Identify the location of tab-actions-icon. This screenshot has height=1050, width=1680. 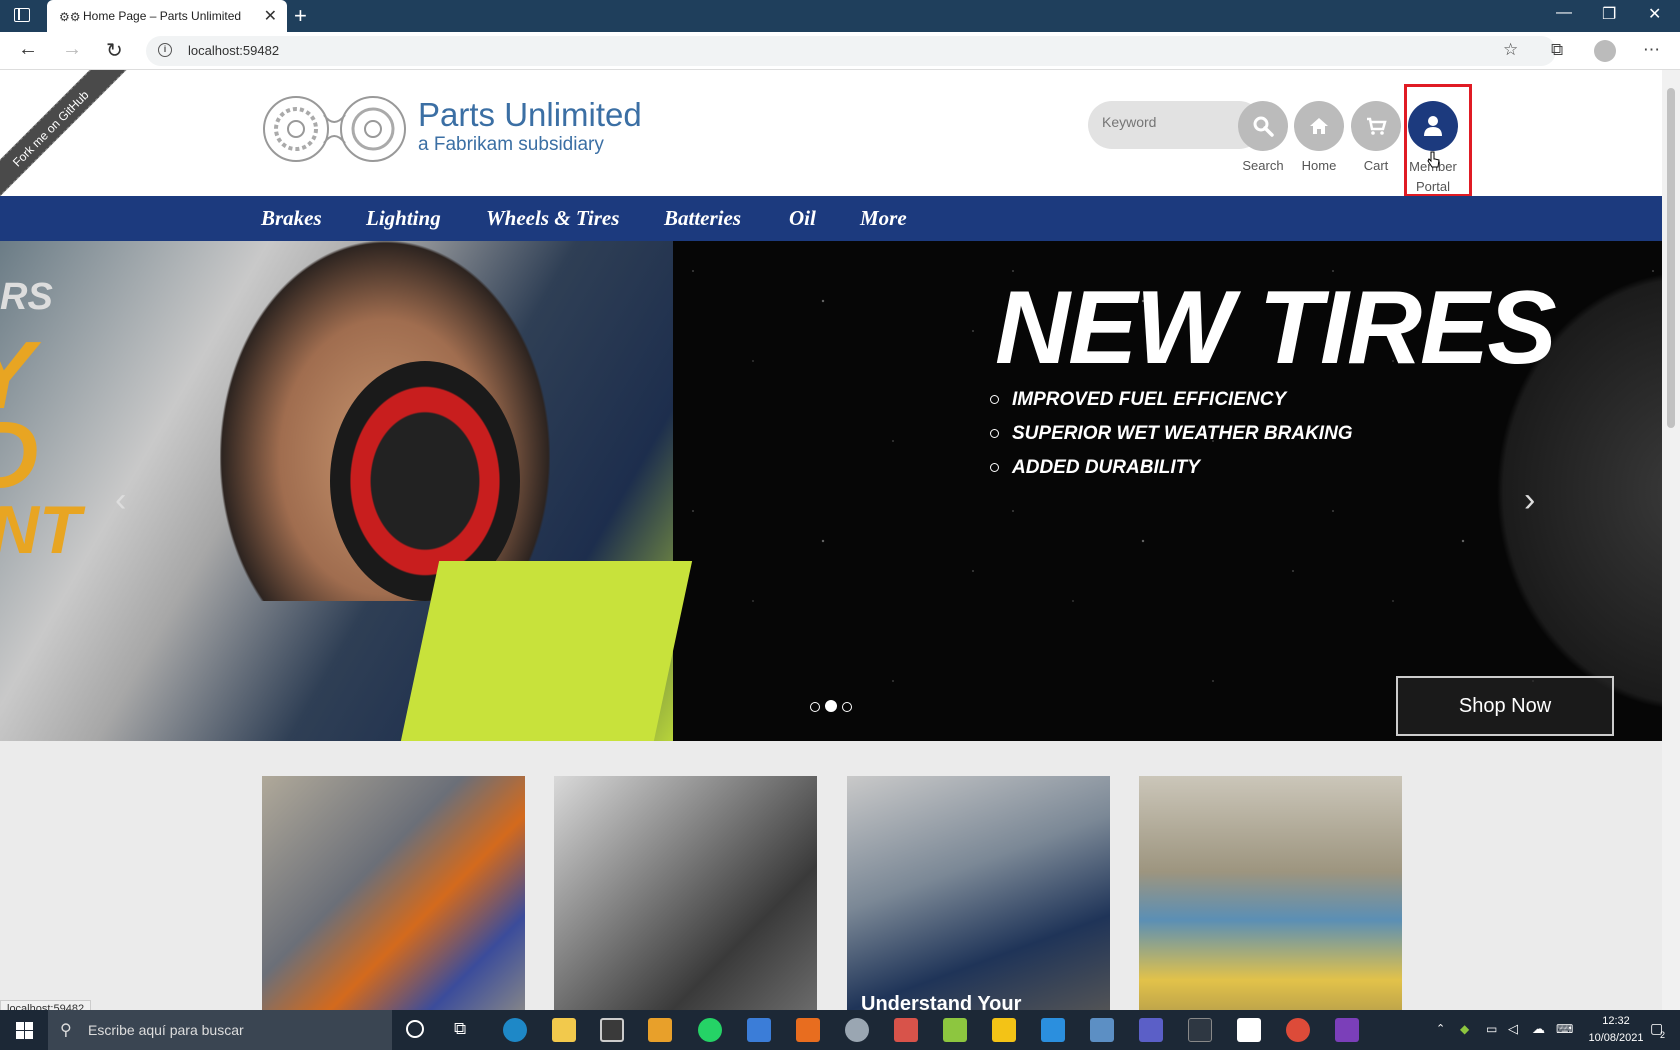
(22, 15).